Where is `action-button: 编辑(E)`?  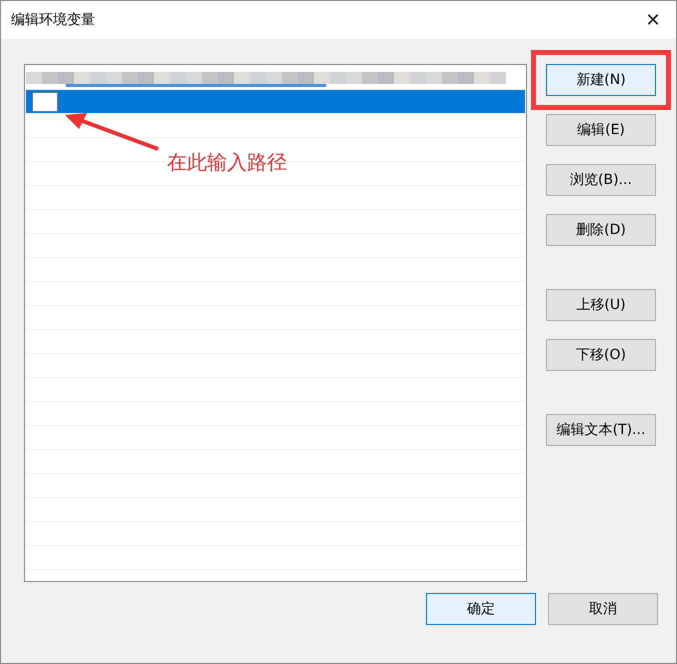 action-button: 编辑(E) is located at coordinates (601, 130).